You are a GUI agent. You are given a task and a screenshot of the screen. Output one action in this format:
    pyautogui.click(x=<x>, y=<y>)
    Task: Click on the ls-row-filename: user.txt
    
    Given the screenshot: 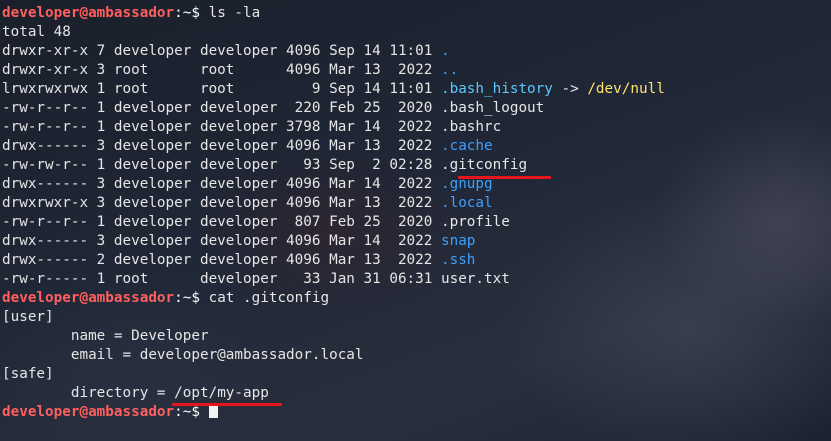 What is the action you would take?
    pyautogui.click(x=475, y=279)
    